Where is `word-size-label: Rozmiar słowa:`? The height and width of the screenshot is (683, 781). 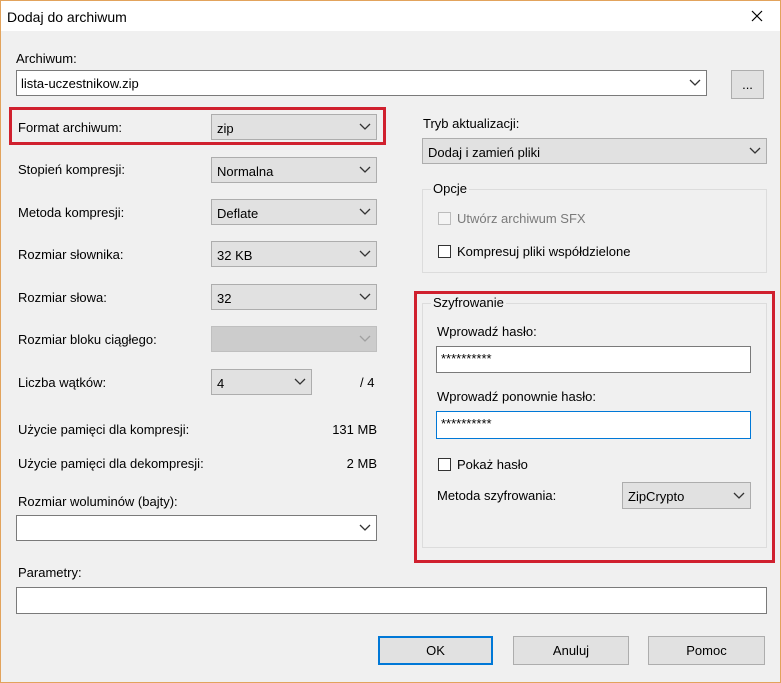 word-size-label: Rozmiar słowa: is located at coordinates (62, 297).